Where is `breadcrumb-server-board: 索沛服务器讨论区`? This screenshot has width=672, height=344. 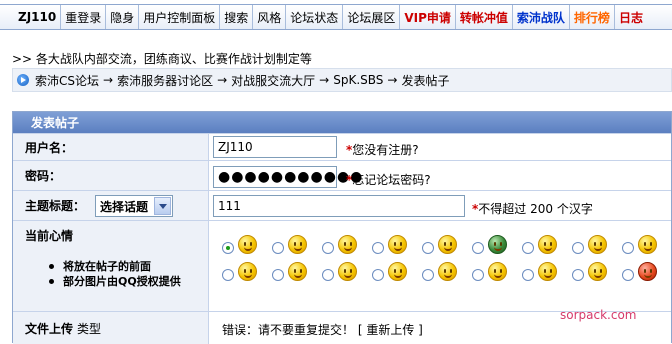
breadcrumb-server-board: 索沛服务器讨论区 is located at coordinates (165, 80).